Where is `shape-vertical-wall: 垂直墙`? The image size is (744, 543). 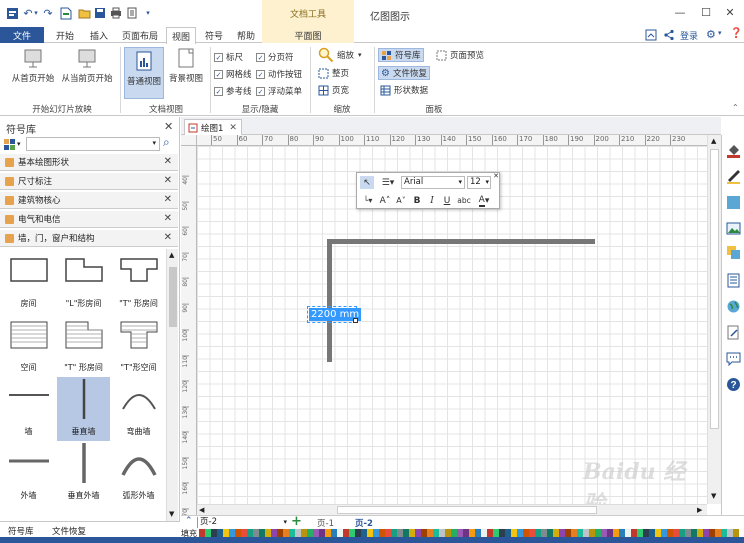 shape-vertical-wall: 垂直墙 is located at coordinates (83, 409).